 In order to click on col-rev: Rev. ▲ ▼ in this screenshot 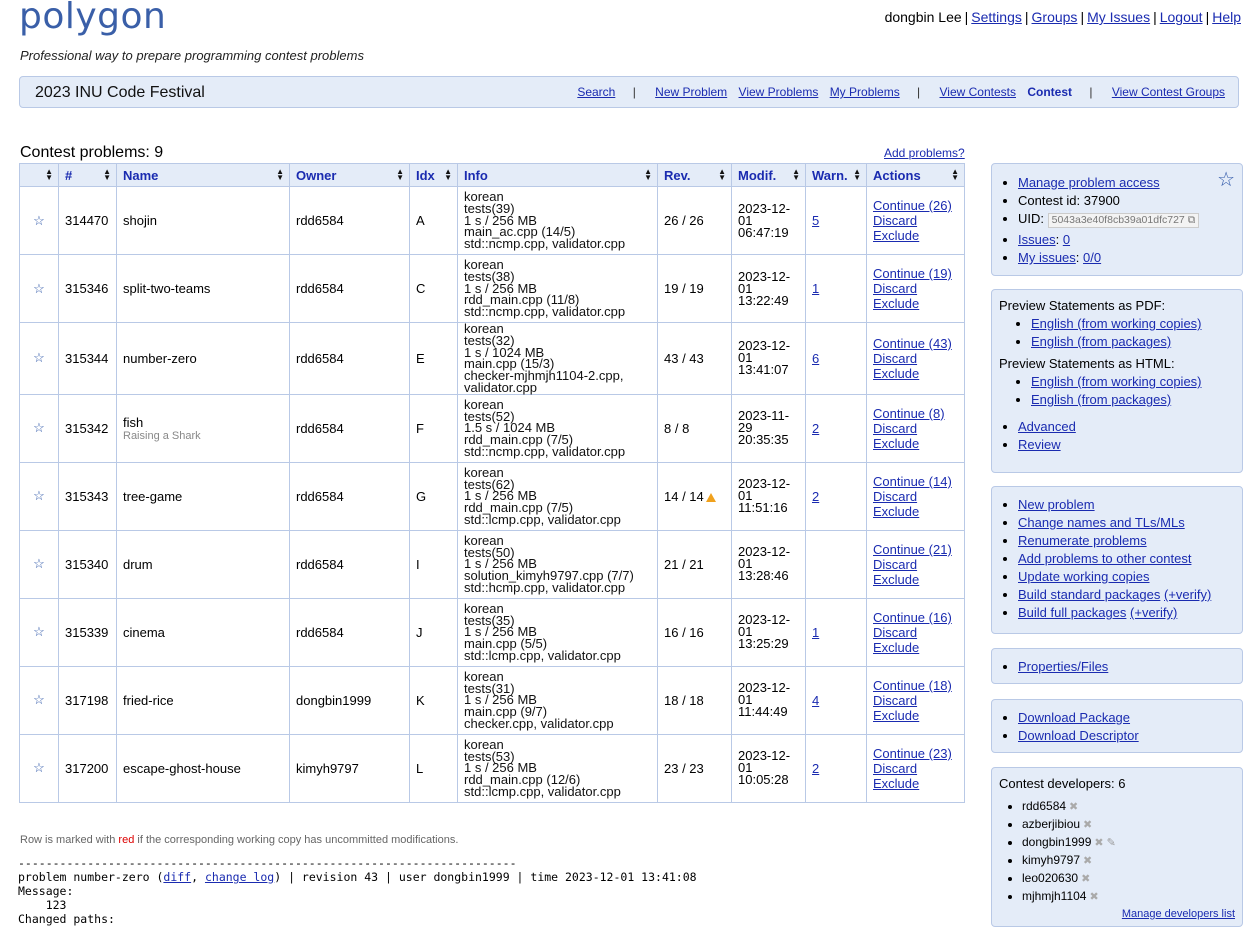, I will do `click(694, 175)`.